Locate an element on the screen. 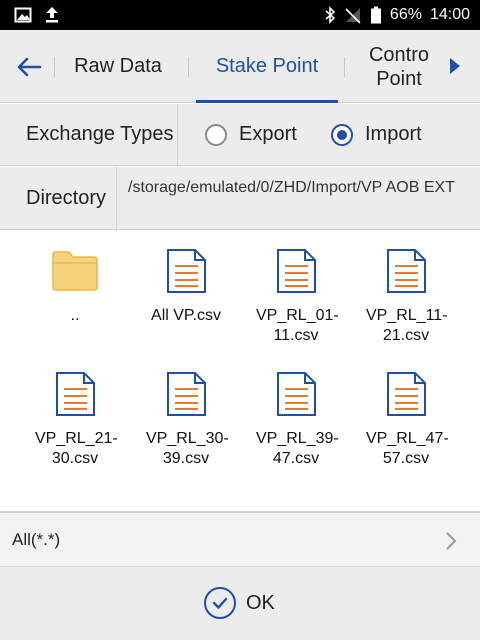  file-item: All VP.csv is located at coordinates (186, 287).